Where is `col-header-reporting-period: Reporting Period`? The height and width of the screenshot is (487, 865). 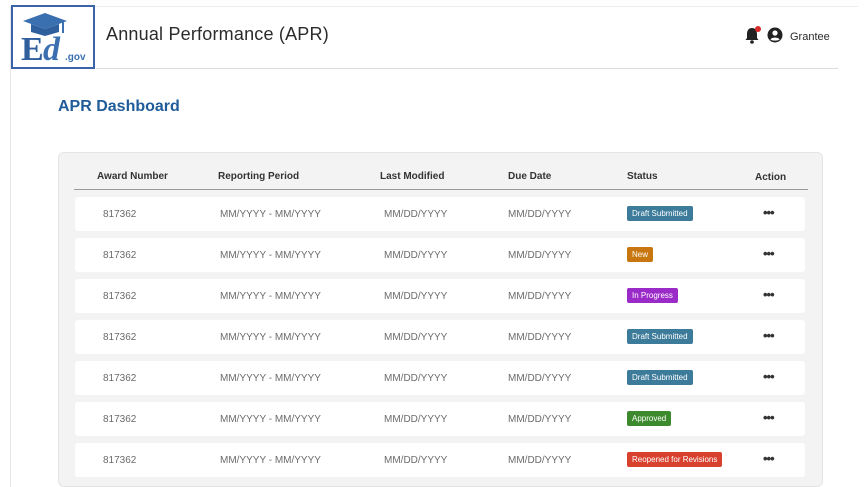
col-header-reporting-period: Reporting Period is located at coordinates (258, 176).